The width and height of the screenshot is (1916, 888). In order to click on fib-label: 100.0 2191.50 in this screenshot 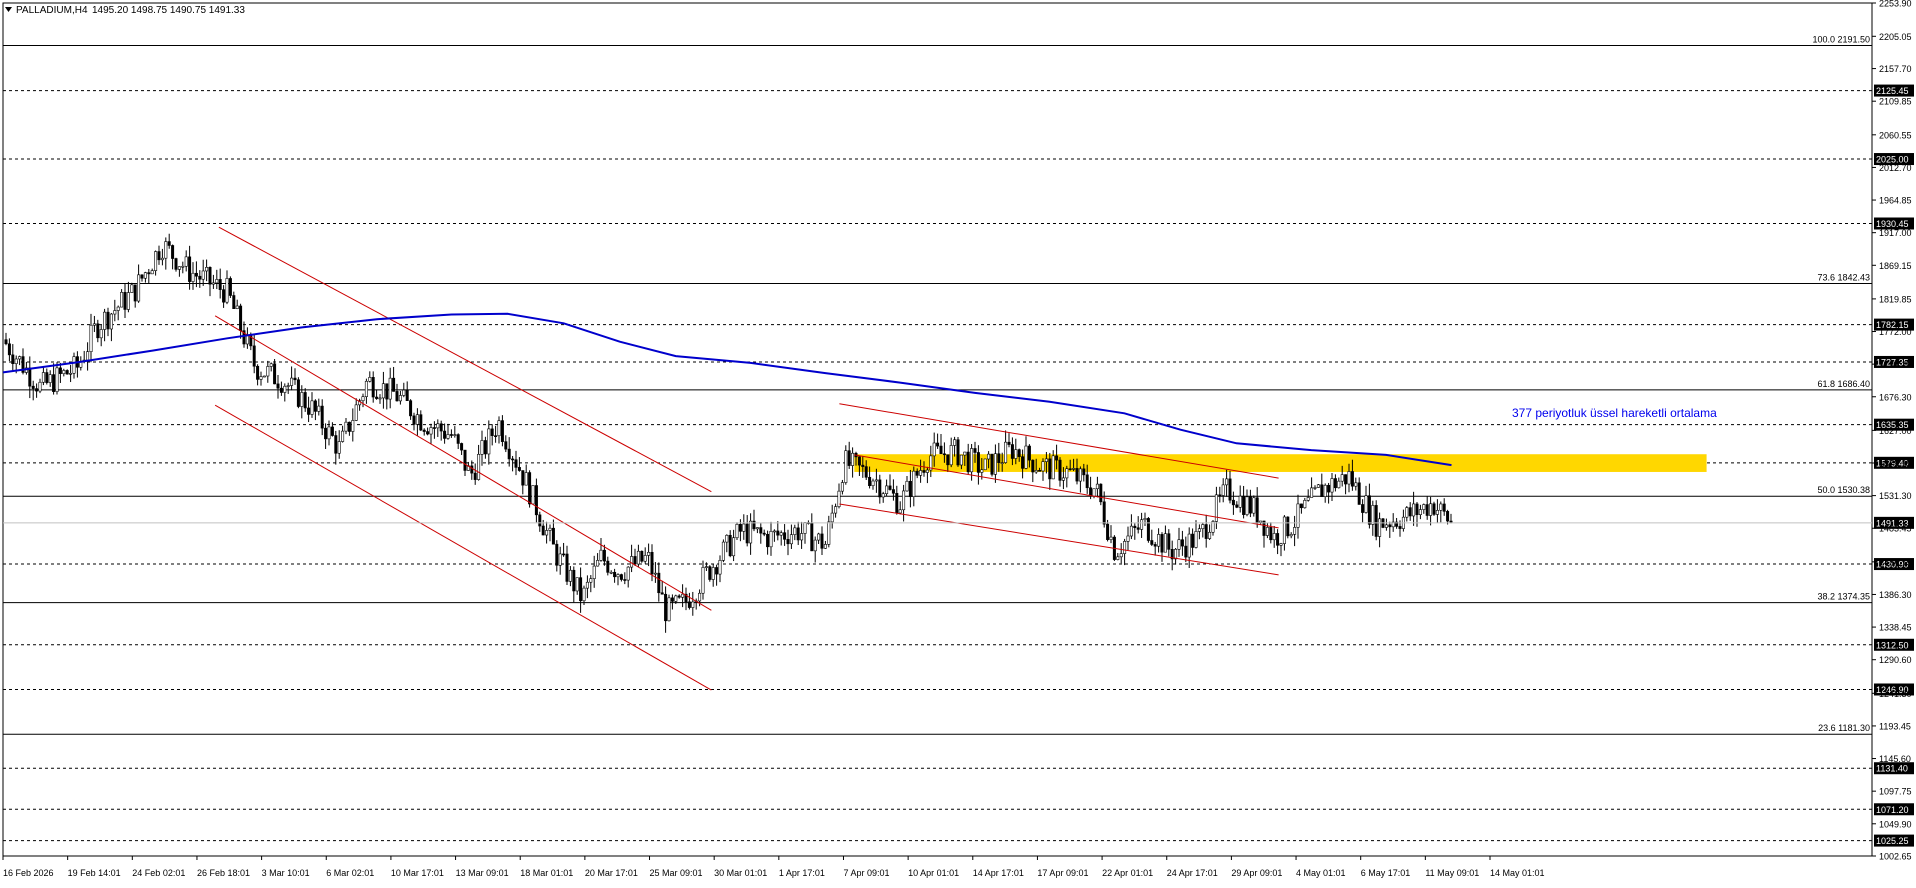, I will do `click(1841, 40)`.